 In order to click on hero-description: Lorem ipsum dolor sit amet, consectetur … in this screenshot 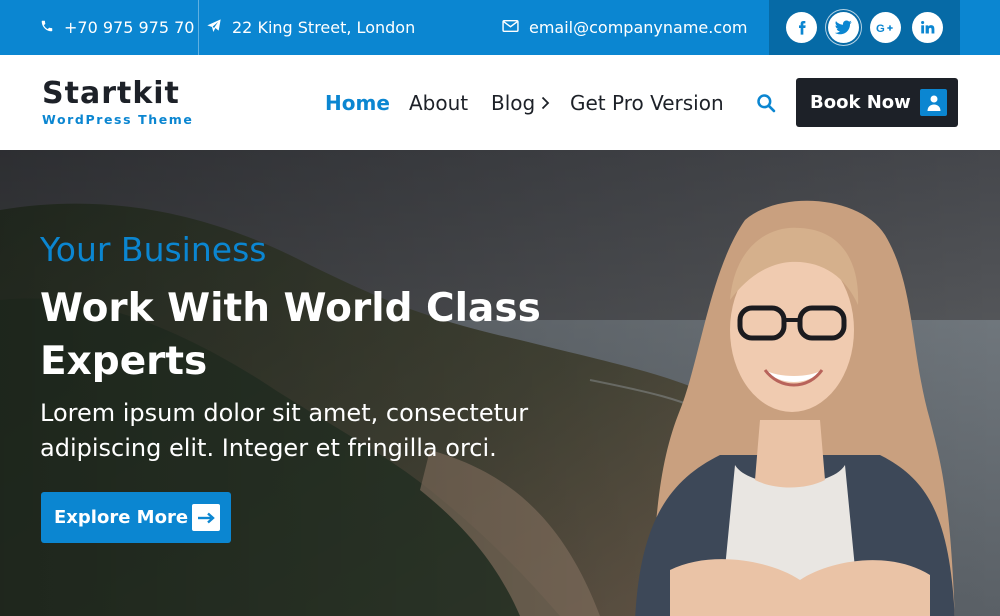, I will do `click(284, 430)`.